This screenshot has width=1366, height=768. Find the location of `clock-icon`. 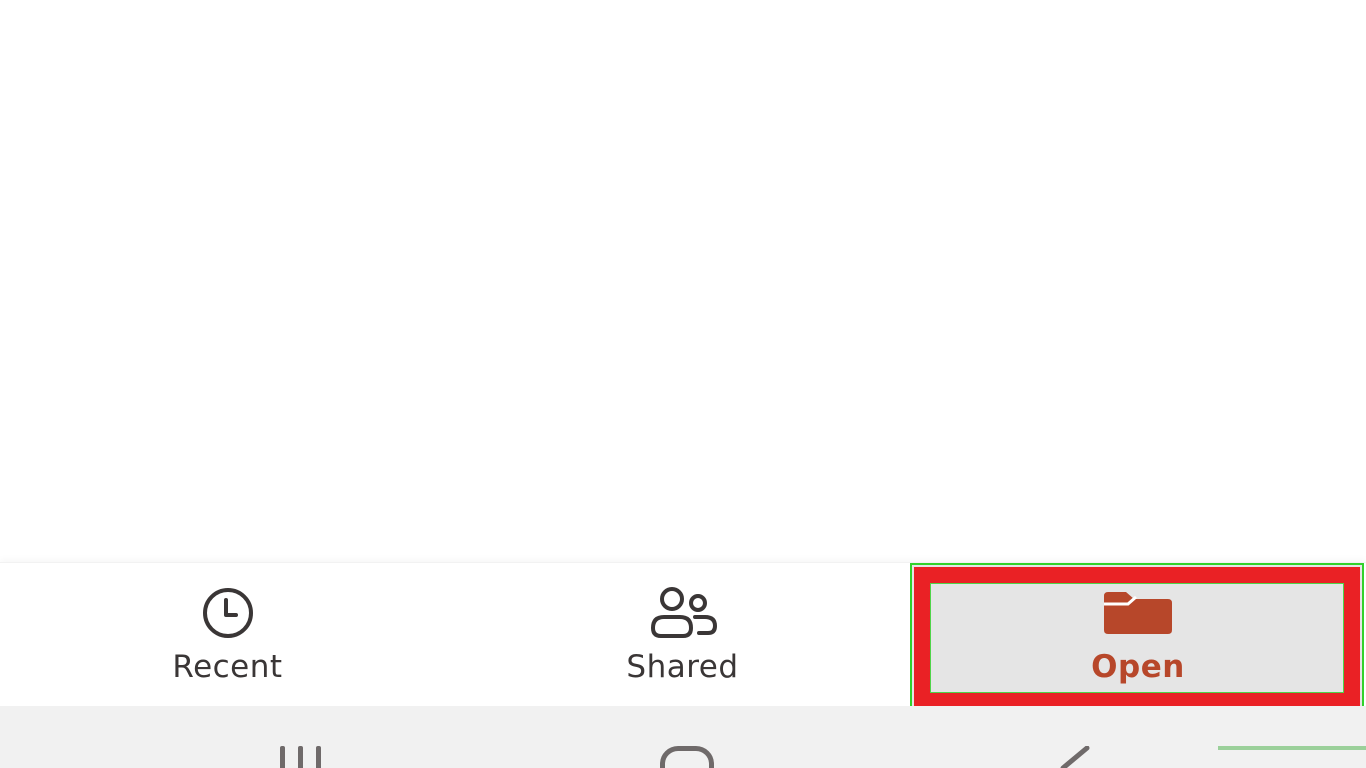

clock-icon is located at coordinates (228, 613).